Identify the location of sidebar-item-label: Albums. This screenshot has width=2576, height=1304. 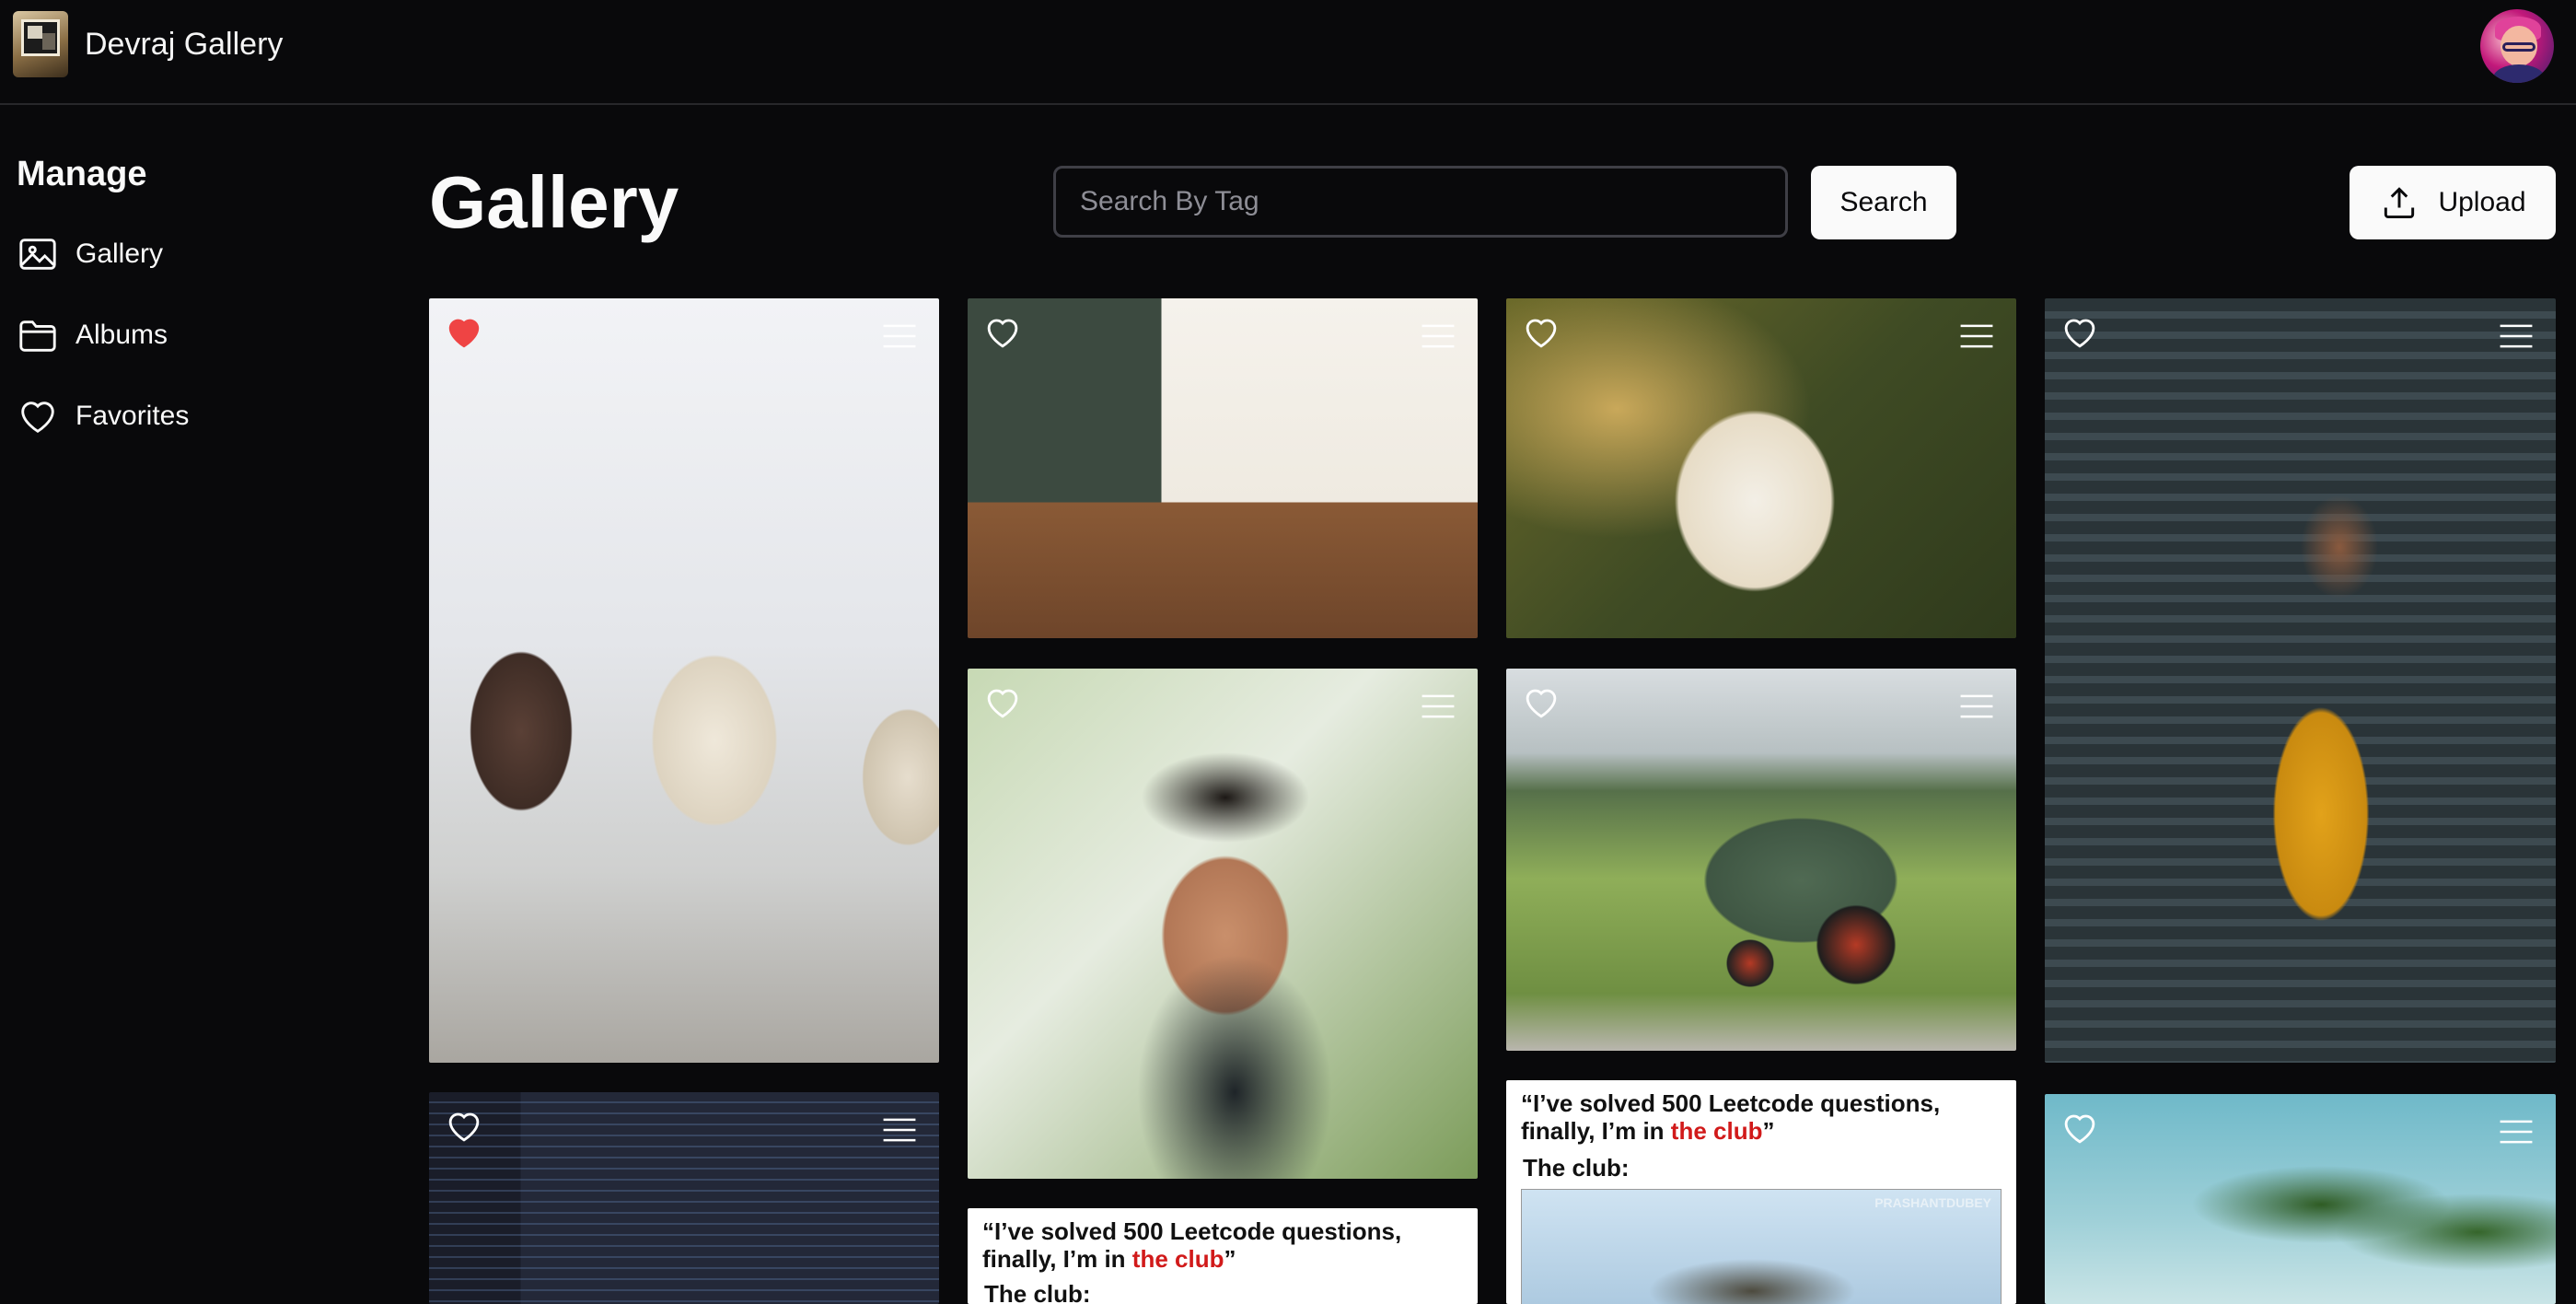
(121, 335).